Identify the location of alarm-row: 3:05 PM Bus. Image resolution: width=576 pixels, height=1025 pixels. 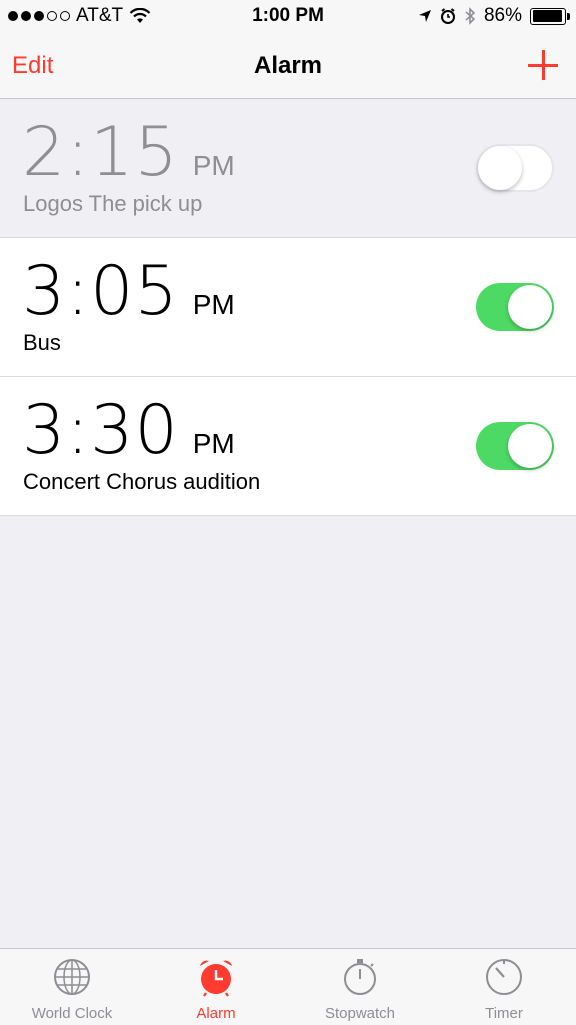
(288, 307).